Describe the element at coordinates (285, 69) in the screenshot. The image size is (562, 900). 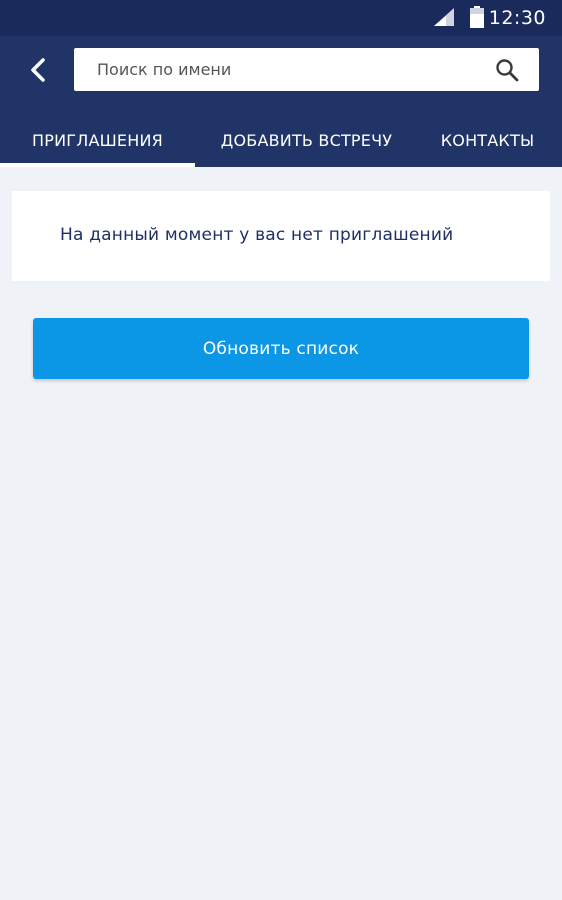
I see `search-input` at that location.